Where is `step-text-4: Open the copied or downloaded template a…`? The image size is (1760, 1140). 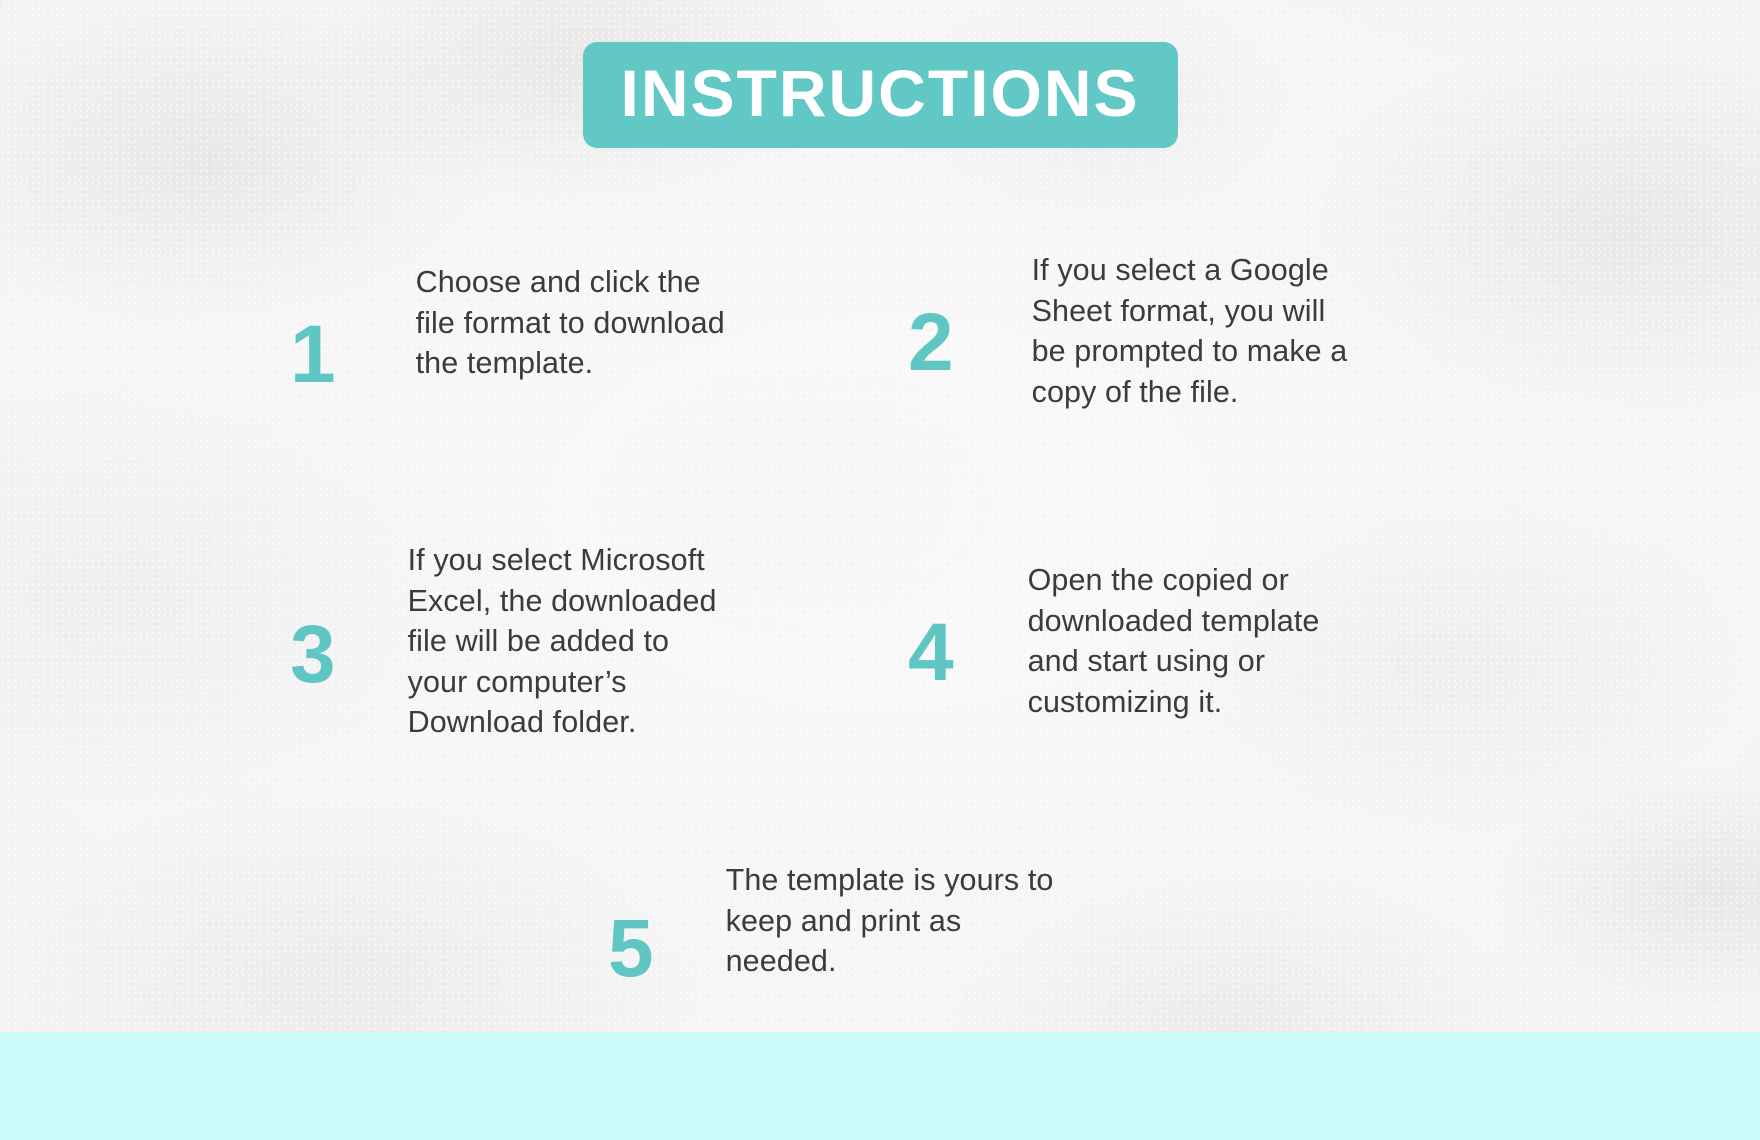
step-text-4: Open the copied or downloaded template a… is located at coordinates (1173, 641).